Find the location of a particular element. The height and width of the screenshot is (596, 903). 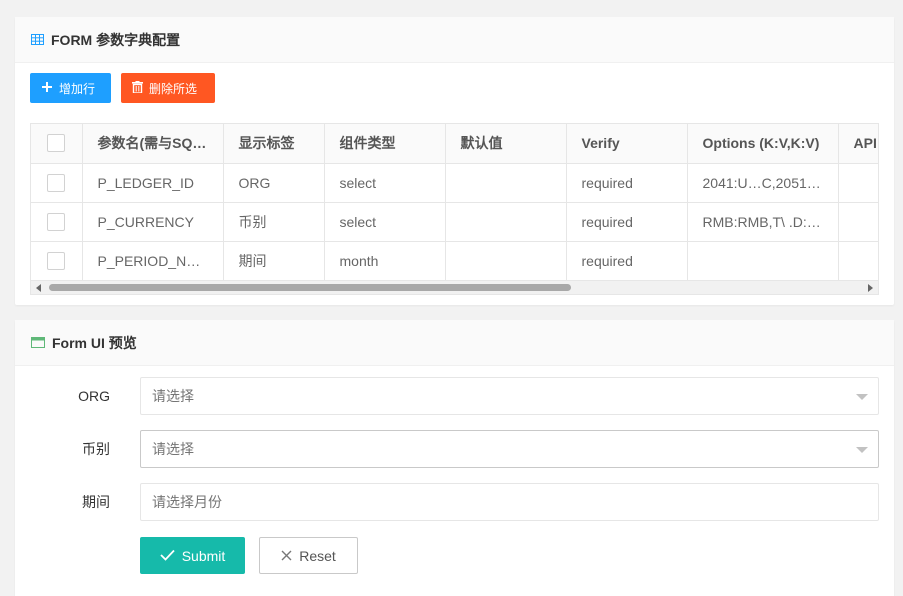

form-row-currency: 币别 请选择 is located at coordinates (454, 449).